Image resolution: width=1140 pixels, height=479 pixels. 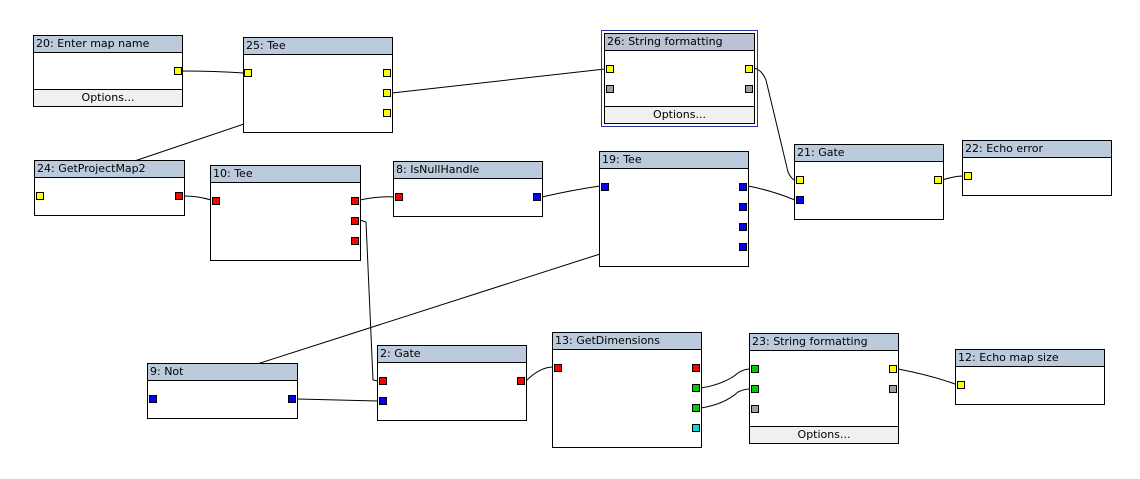 What do you see at coordinates (109, 169) in the screenshot?
I see `node-title: 24: GetProjectMap2` at bounding box center [109, 169].